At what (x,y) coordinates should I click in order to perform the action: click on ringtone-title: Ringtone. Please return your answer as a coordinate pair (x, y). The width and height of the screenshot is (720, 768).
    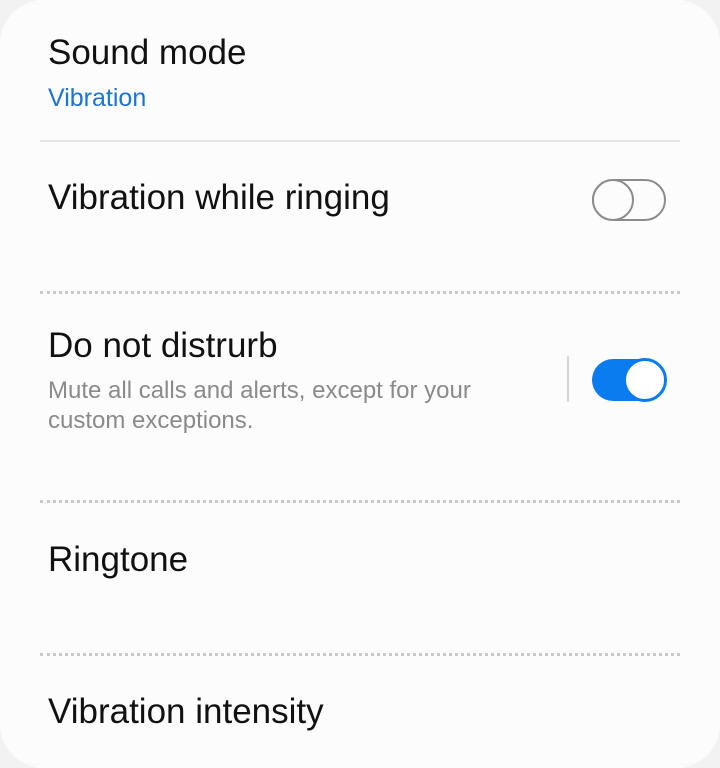
    Looking at the image, I should click on (118, 559).